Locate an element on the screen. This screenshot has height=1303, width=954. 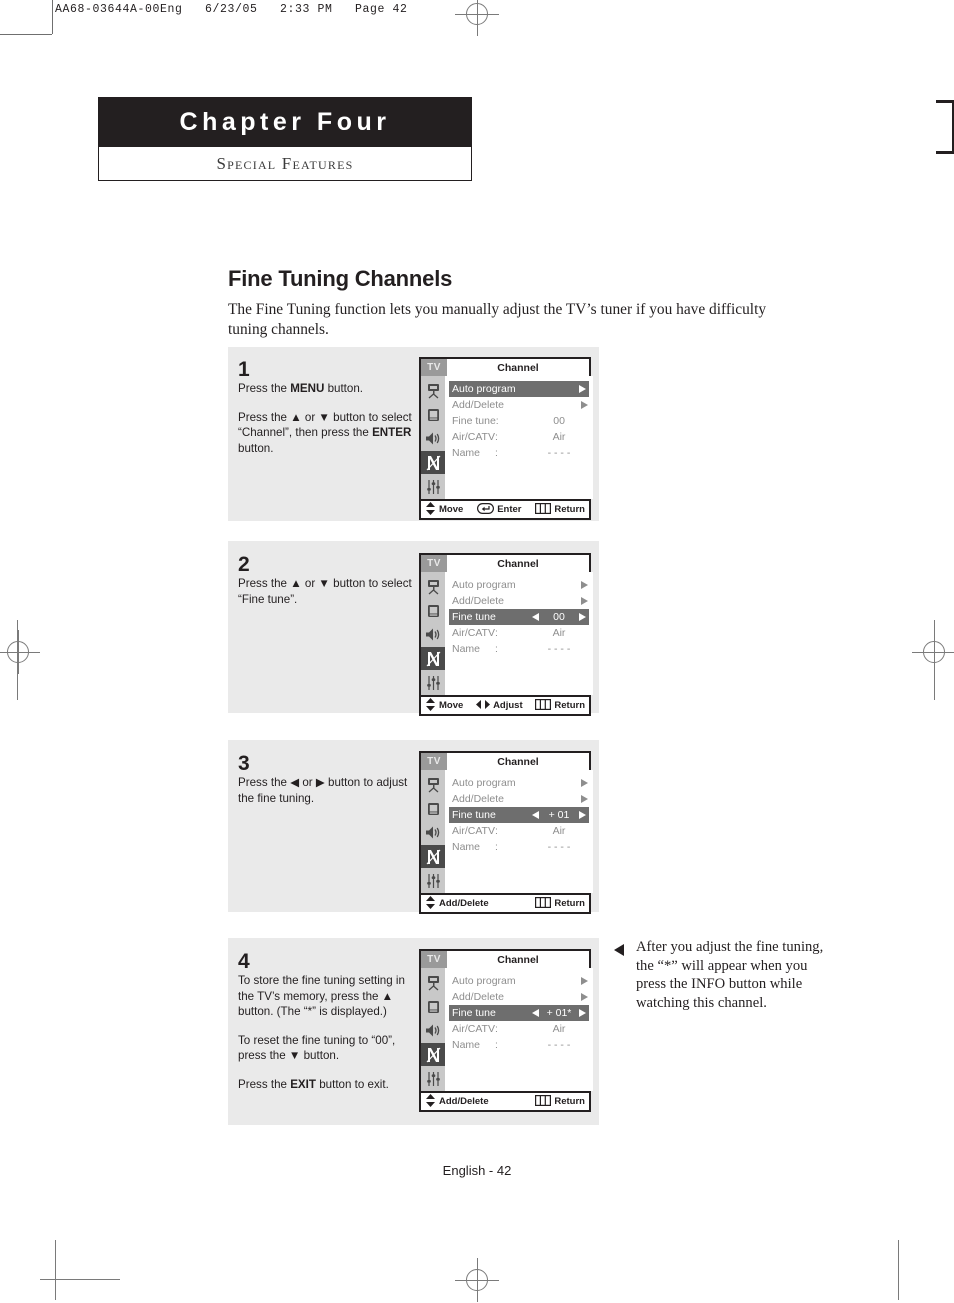
step-paragraph: Press the EXIT button to exit. is located at coordinates (313, 1084).